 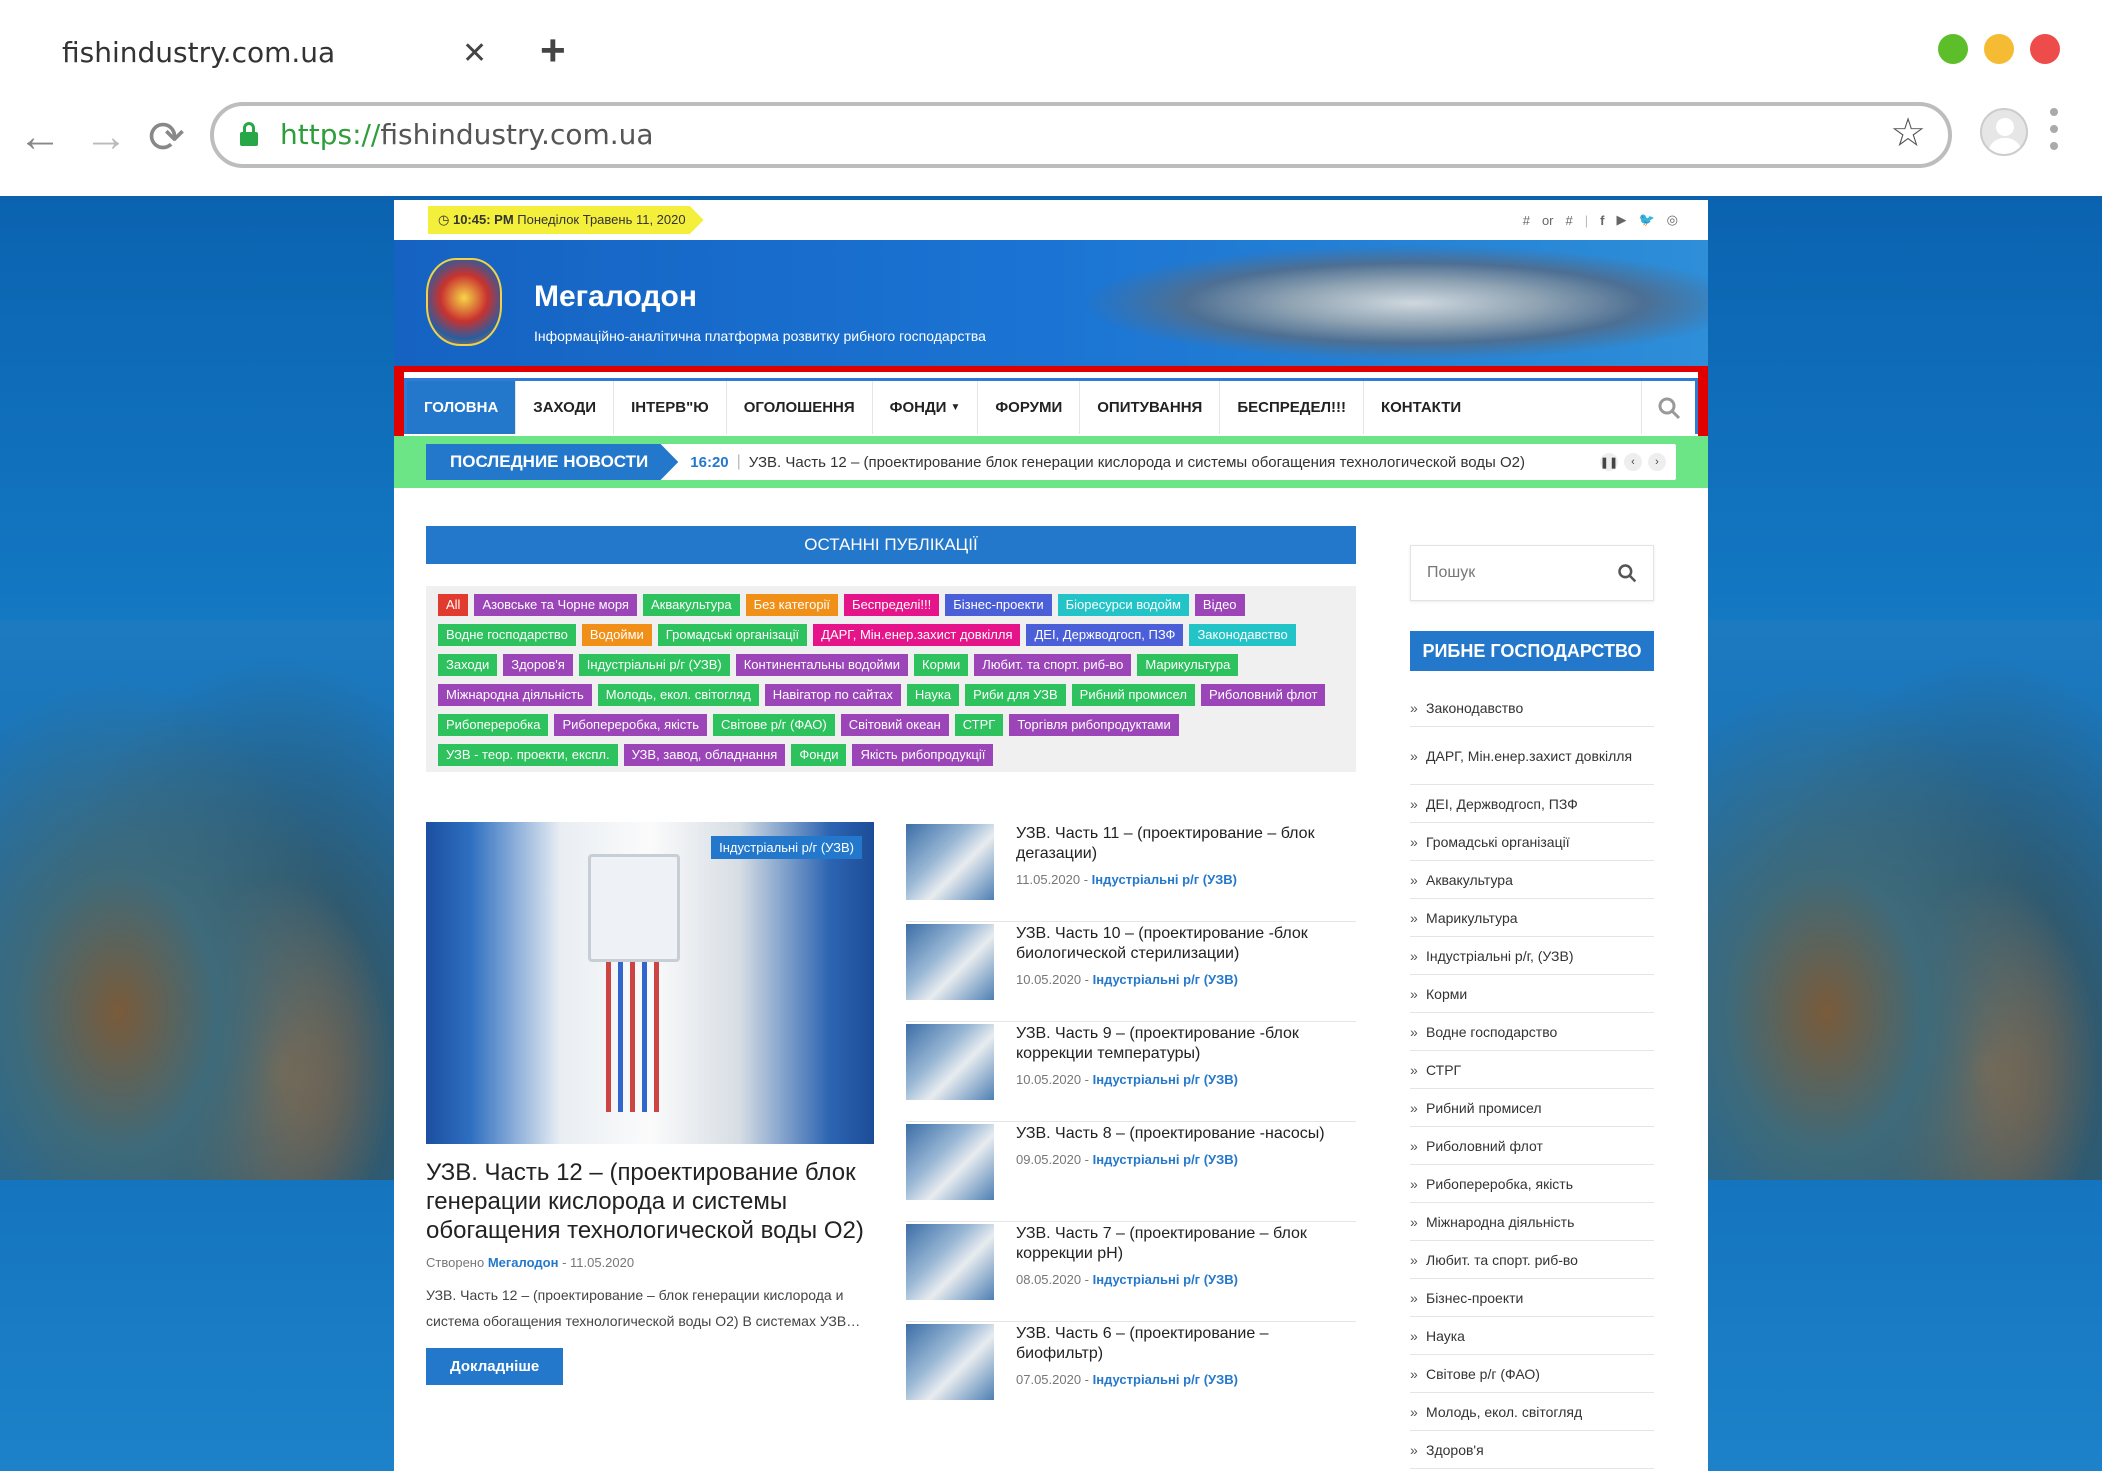 What do you see at coordinates (1170, 1134) in the screenshot?
I see `post-title: УЗВ. Часть 8 – (проектирование -насосы)` at bounding box center [1170, 1134].